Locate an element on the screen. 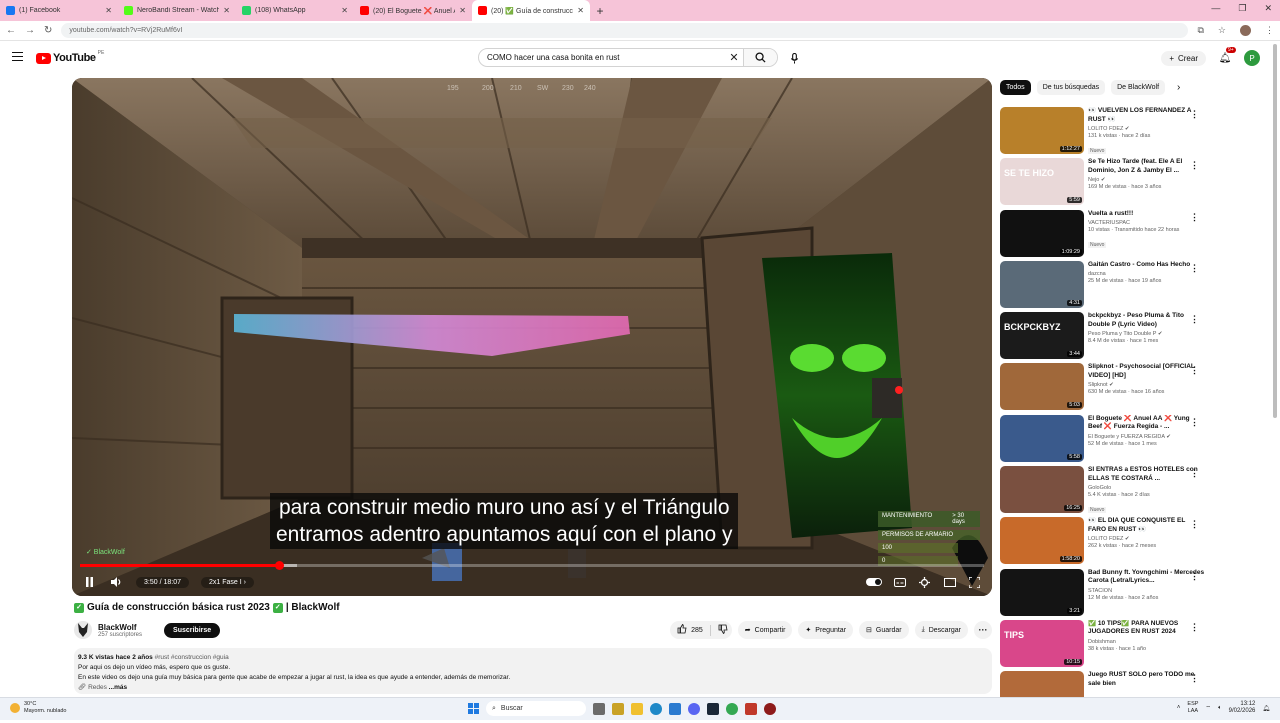 This screenshot has height=723, width=1280. show-more-link: ...más is located at coordinates (118, 687).